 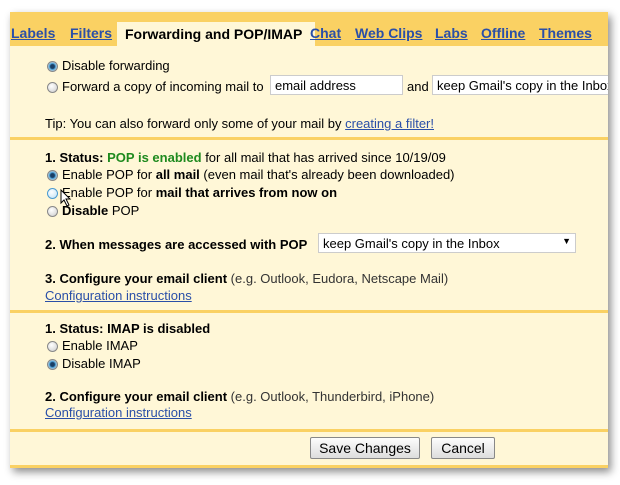 I want to click on disable-imap-option: Disable IMAP, so click(x=94, y=363).